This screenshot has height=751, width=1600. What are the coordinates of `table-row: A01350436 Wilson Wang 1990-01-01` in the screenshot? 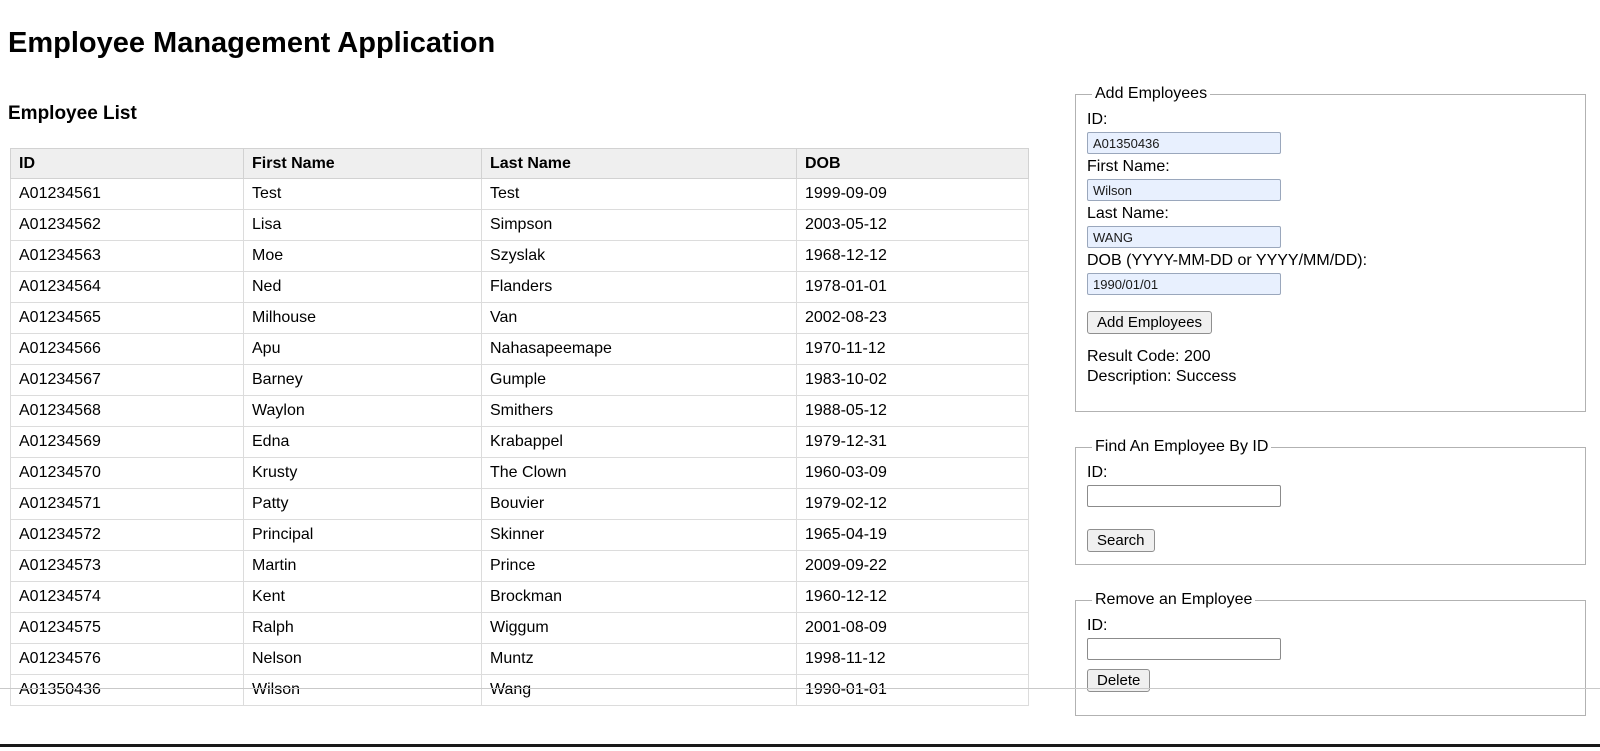 It's located at (519, 690).